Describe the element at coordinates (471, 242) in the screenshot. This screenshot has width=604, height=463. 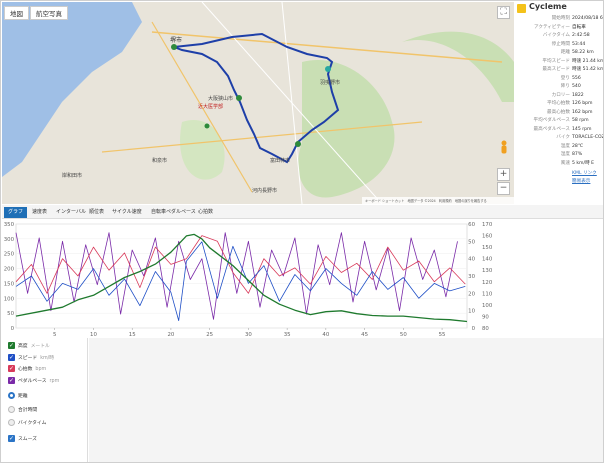
I see `axis-tick-label: 50` at that location.